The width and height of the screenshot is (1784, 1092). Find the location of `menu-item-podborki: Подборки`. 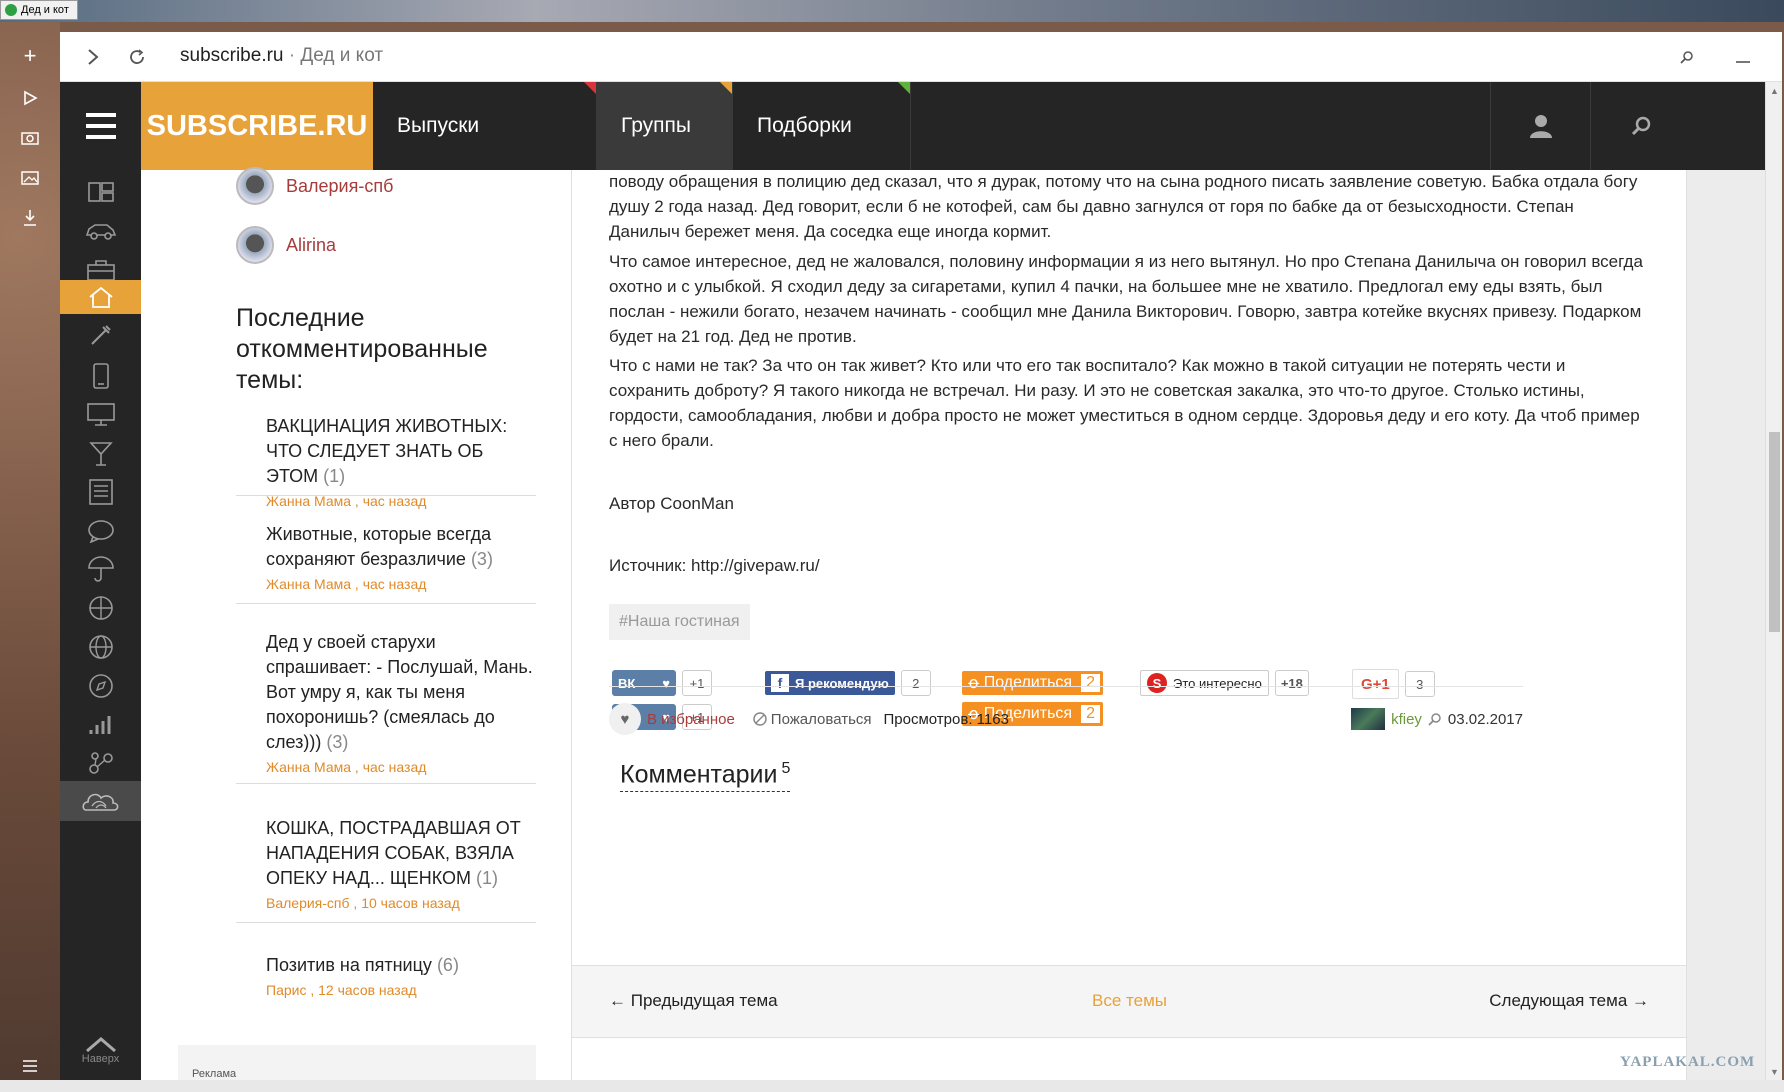

menu-item-podborki: Подборки is located at coordinates (822, 126).